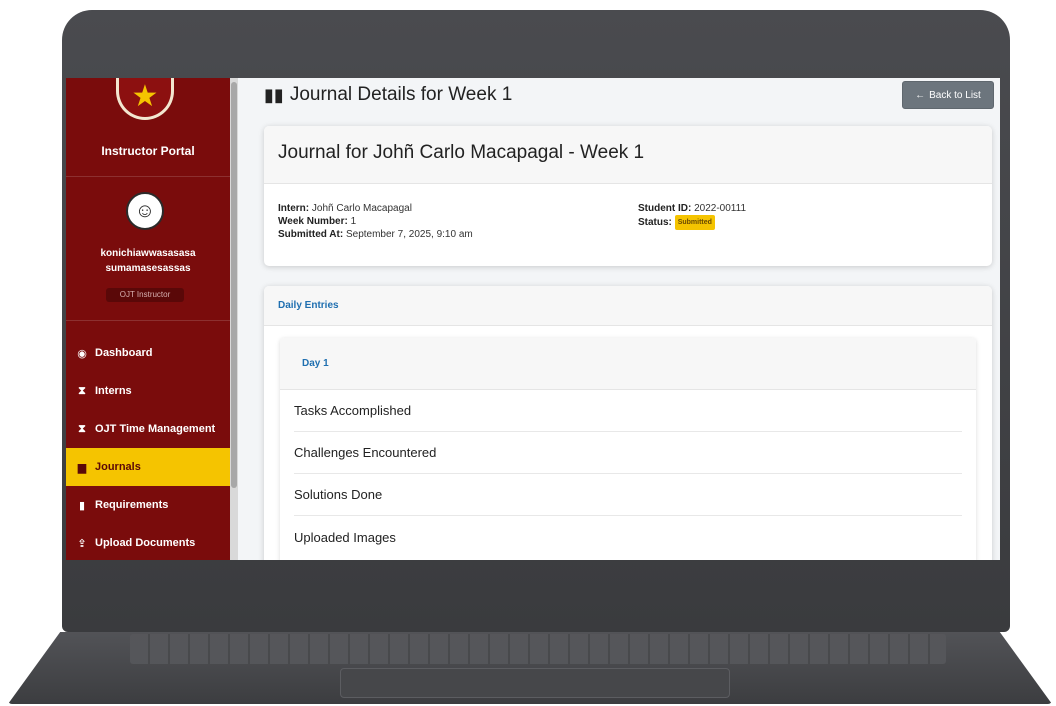 The width and height of the screenshot is (1056, 706). I want to click on book-icon: ▆, so click(82, 467).